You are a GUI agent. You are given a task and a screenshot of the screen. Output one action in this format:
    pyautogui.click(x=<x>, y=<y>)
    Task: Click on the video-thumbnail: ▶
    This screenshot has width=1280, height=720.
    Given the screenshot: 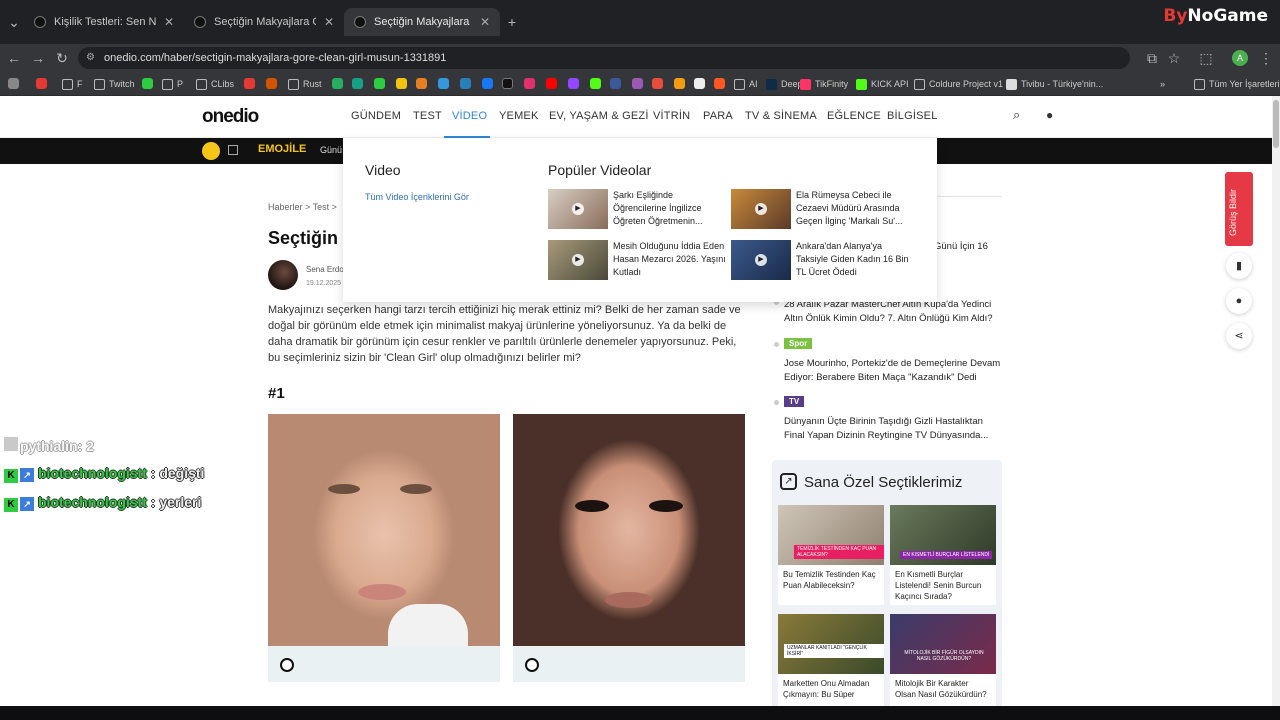 What is the action you would take?
    pyautogui.click(x=761, y=260)
    